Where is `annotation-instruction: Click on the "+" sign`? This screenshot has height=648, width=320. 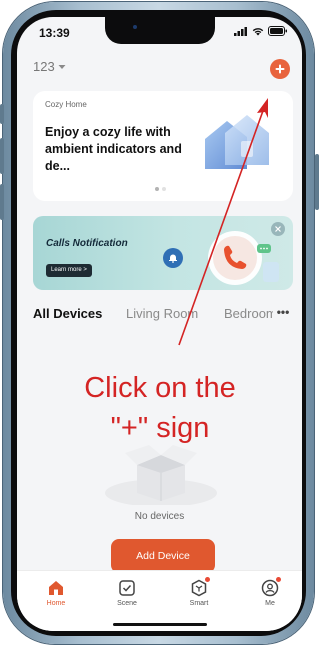 annotation-instruction: Click on the "+" sign is located at coordinates (160, 408).